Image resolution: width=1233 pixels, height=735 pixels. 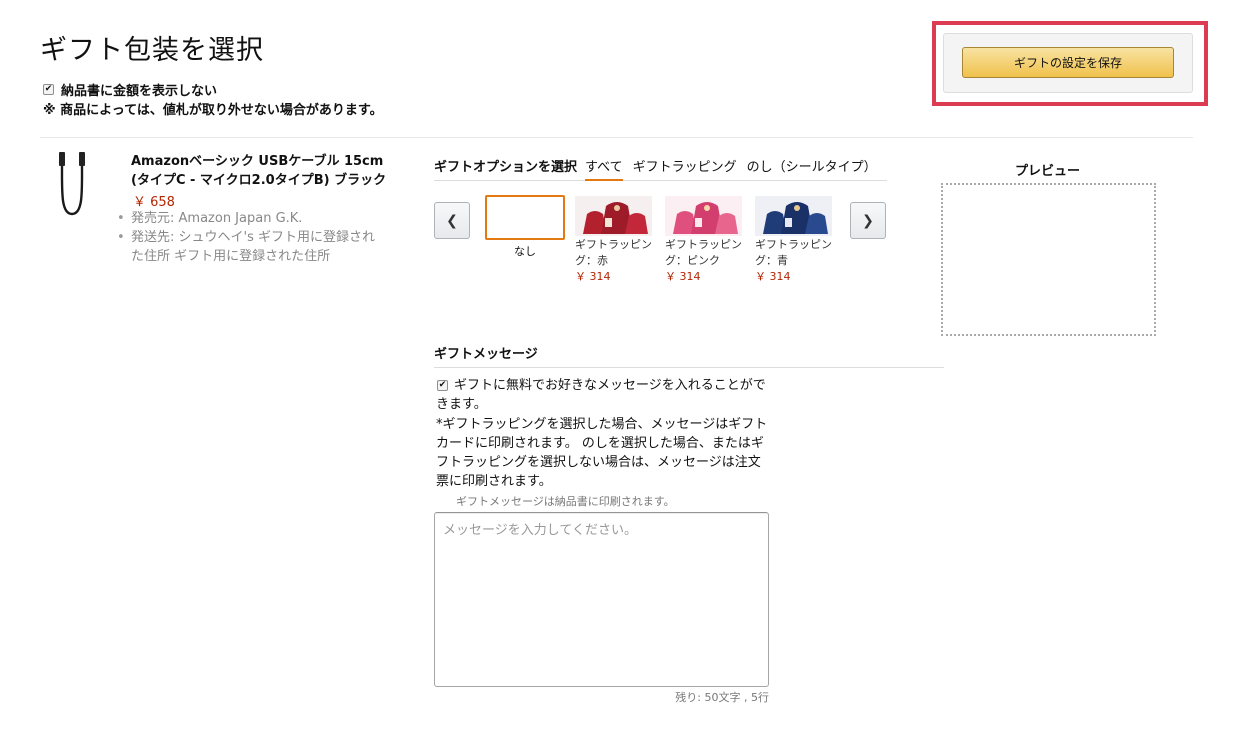 What do you see at coordinates (593, 276) in the screenshot?
I see `gift-option-red-price: ￥ 314` at bounding box center [593, 276].